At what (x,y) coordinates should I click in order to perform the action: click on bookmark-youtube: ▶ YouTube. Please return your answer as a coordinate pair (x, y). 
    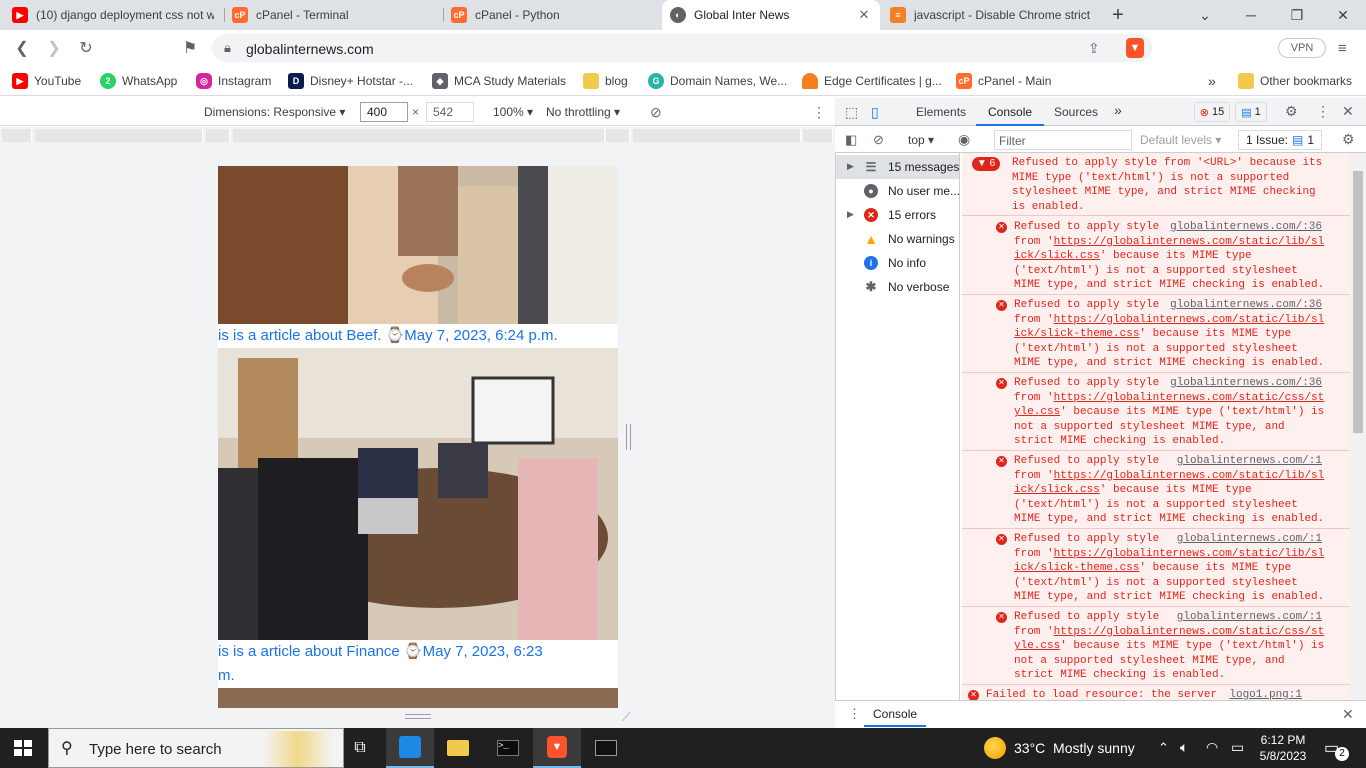
    Looking at the image, I should click on (46, 81).